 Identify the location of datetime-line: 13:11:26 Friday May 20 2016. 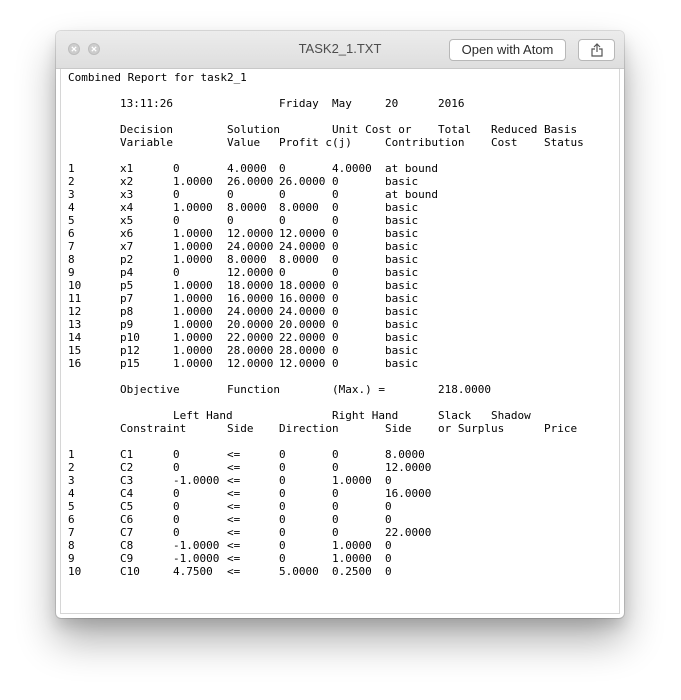
(340, 103).